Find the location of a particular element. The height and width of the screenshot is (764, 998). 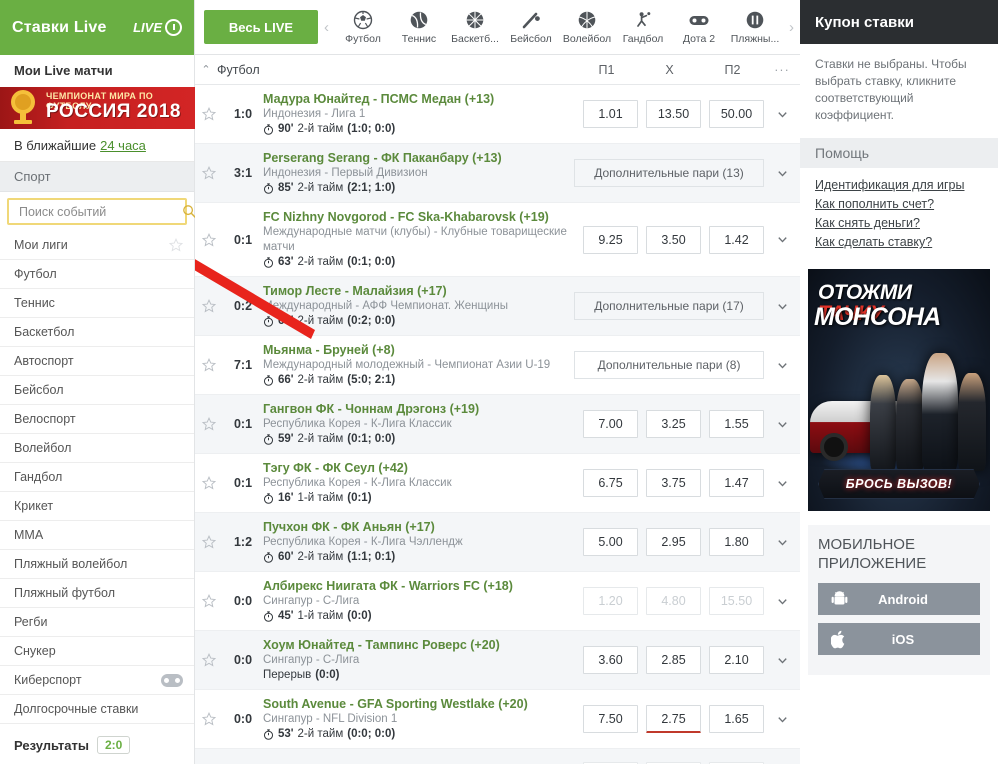

promo-cta-button: БРОСЬ ВЫЗОВ! is located at coordinates (899, 484).